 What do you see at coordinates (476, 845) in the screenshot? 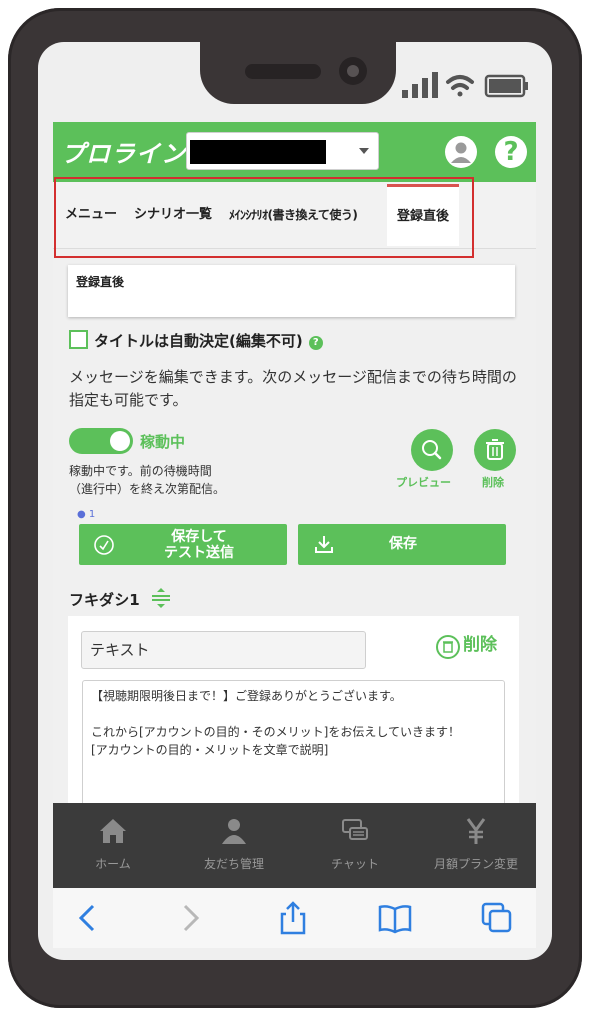
I see `nav-plan: 月額プラン変更` at bounding box center [476, 845].